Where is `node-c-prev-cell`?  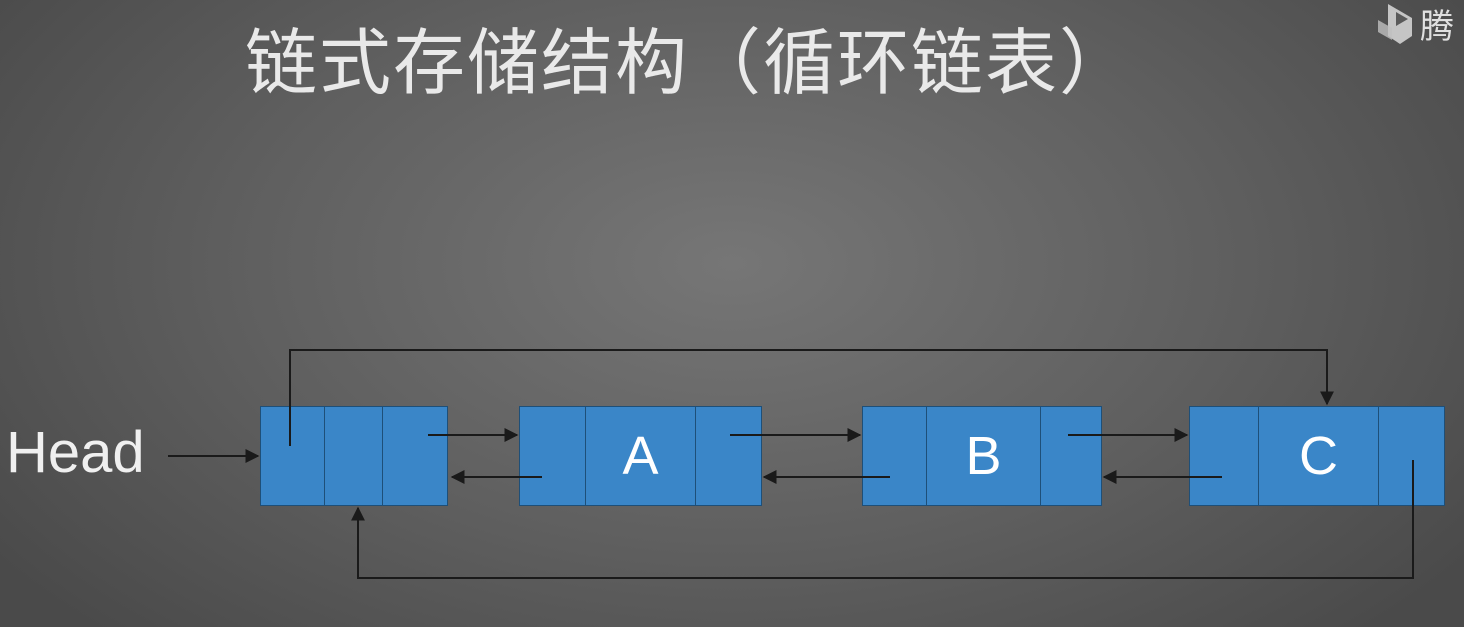 node-c-prev-cell is located at coordinates (1224, 456).